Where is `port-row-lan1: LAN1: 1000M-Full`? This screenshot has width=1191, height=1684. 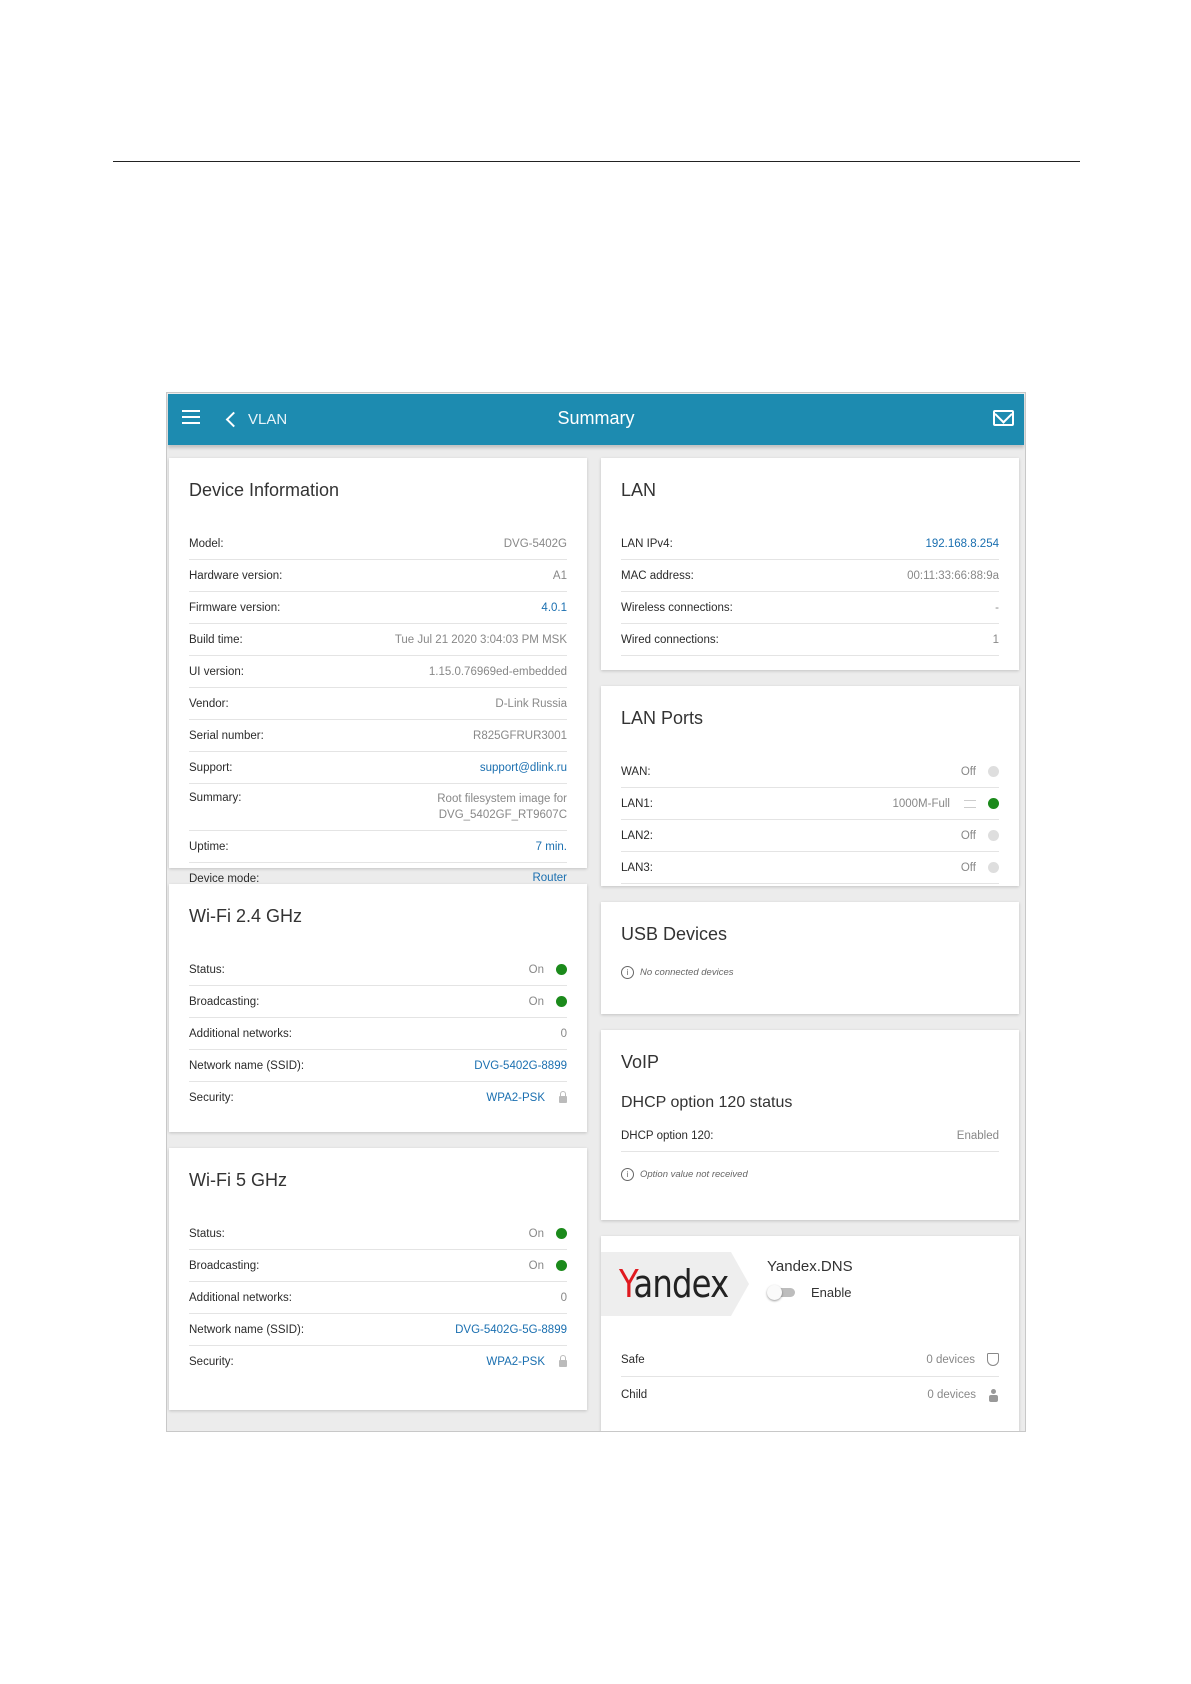 port-row-lan1: LAN1: 1000M-Full is located at coordinates (810, 804).